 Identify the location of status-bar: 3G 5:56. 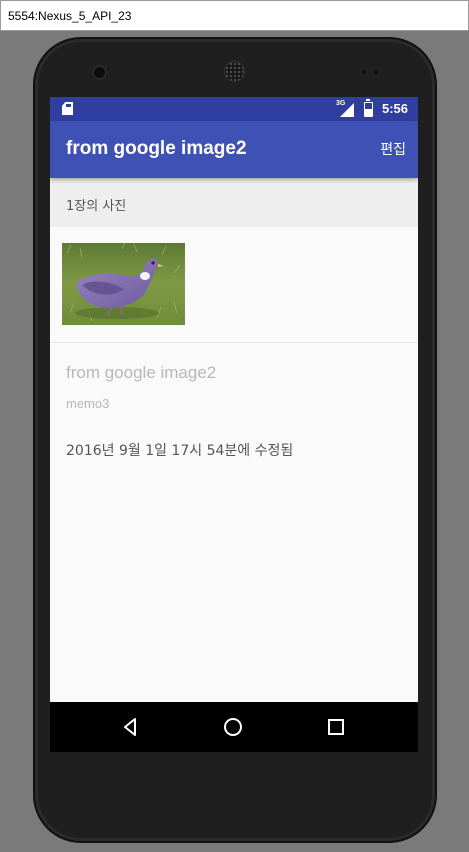
(234, 109).